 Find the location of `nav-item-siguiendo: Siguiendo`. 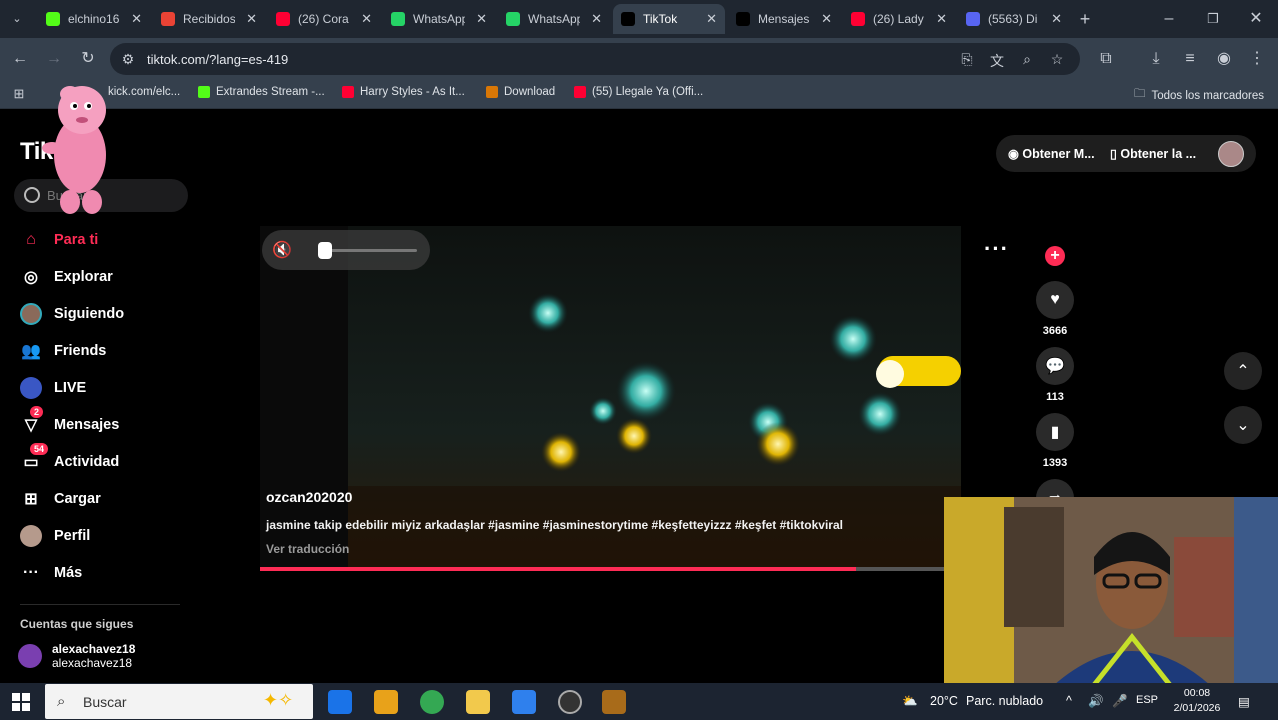

nav-item-siguiendo: Siguiendo is located at coordinates (72, 314).